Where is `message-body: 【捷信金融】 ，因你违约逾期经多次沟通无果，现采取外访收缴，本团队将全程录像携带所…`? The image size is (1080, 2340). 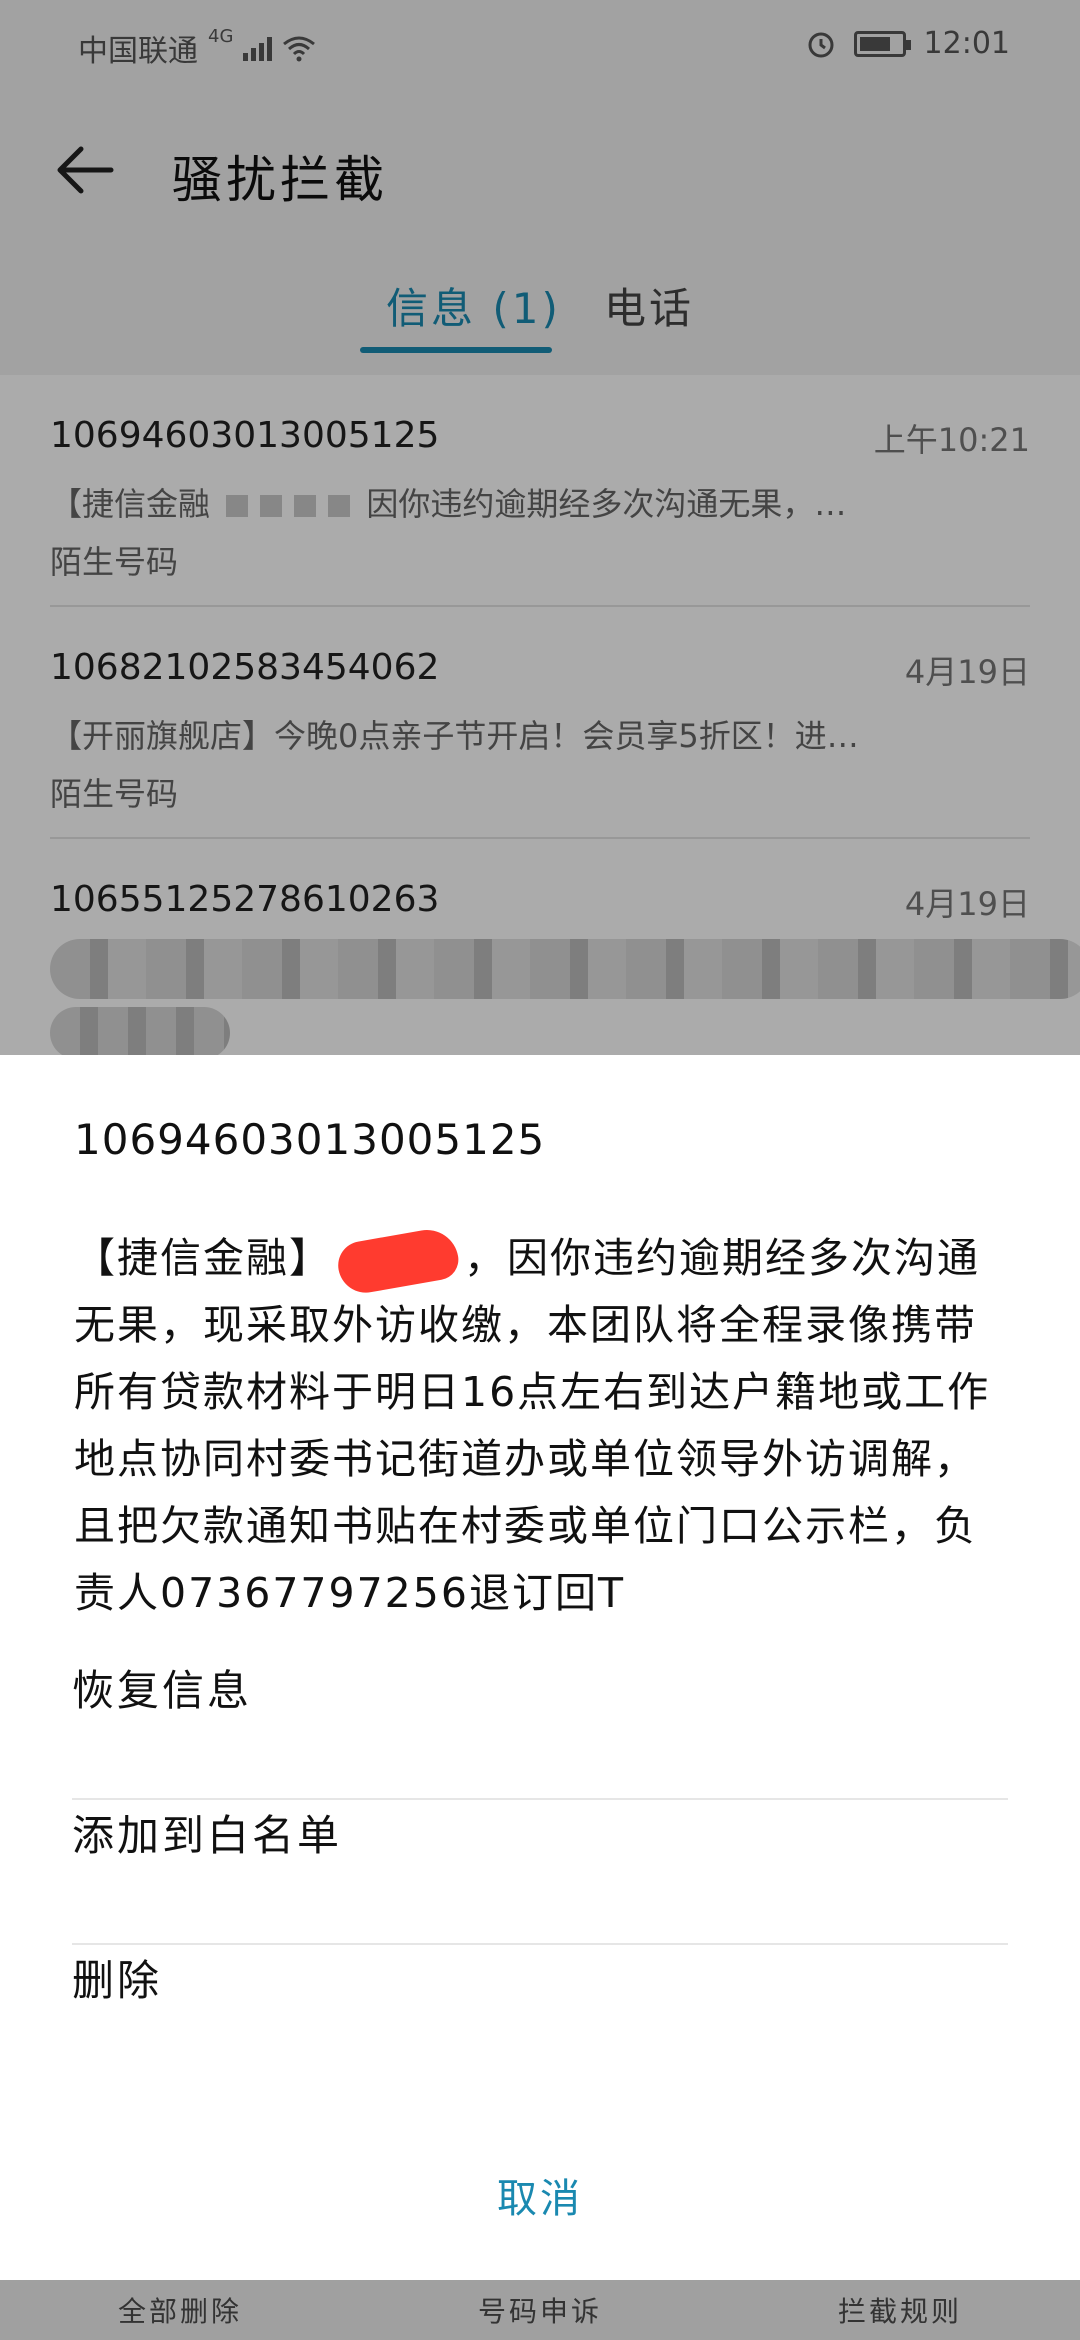 message-body: 【捷信金融】 ，因你违约逾期经多次沟通无果，现采取外访收缴，本团队将全程录像携带所… is located at coordinates (544, 1425).